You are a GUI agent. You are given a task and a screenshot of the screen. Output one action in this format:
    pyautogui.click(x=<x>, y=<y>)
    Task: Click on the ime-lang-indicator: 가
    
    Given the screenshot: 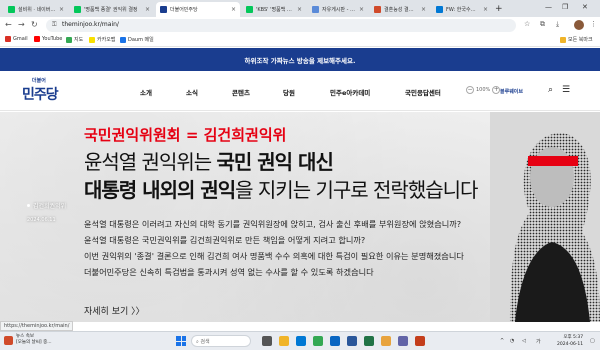 What is the action you would take?
    pyautogui.click(x=538, y=341)
    